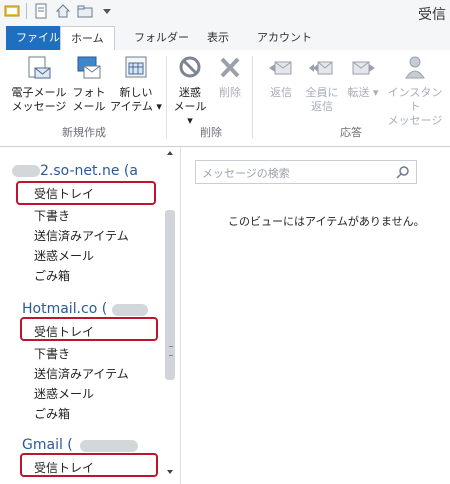 This screenshot has height=484, width=450. What do you see at coordinates (12, 11) in the screenshot?
I see `app-icon` at bounding box center [12, 11].